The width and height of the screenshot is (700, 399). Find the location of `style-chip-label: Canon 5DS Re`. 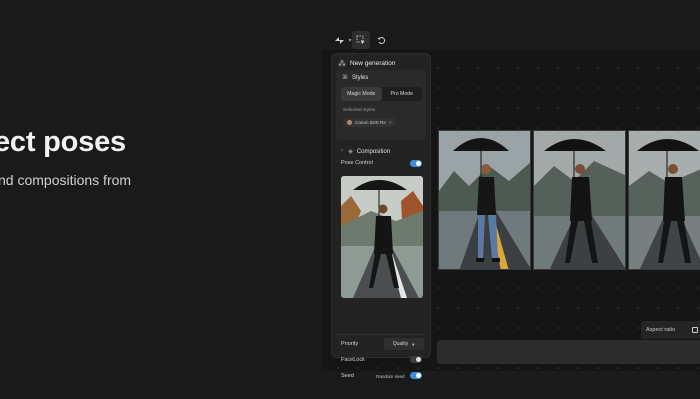

style-chip-label: Canon 5DS Re is located at coordinates (370, 122).